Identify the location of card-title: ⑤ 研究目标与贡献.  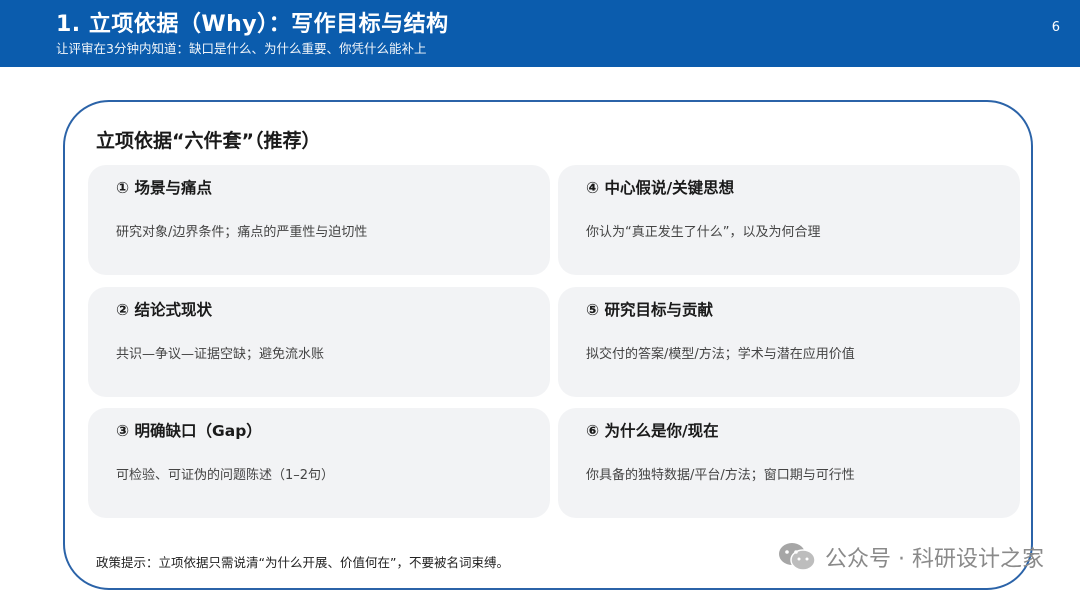
(650, 310).